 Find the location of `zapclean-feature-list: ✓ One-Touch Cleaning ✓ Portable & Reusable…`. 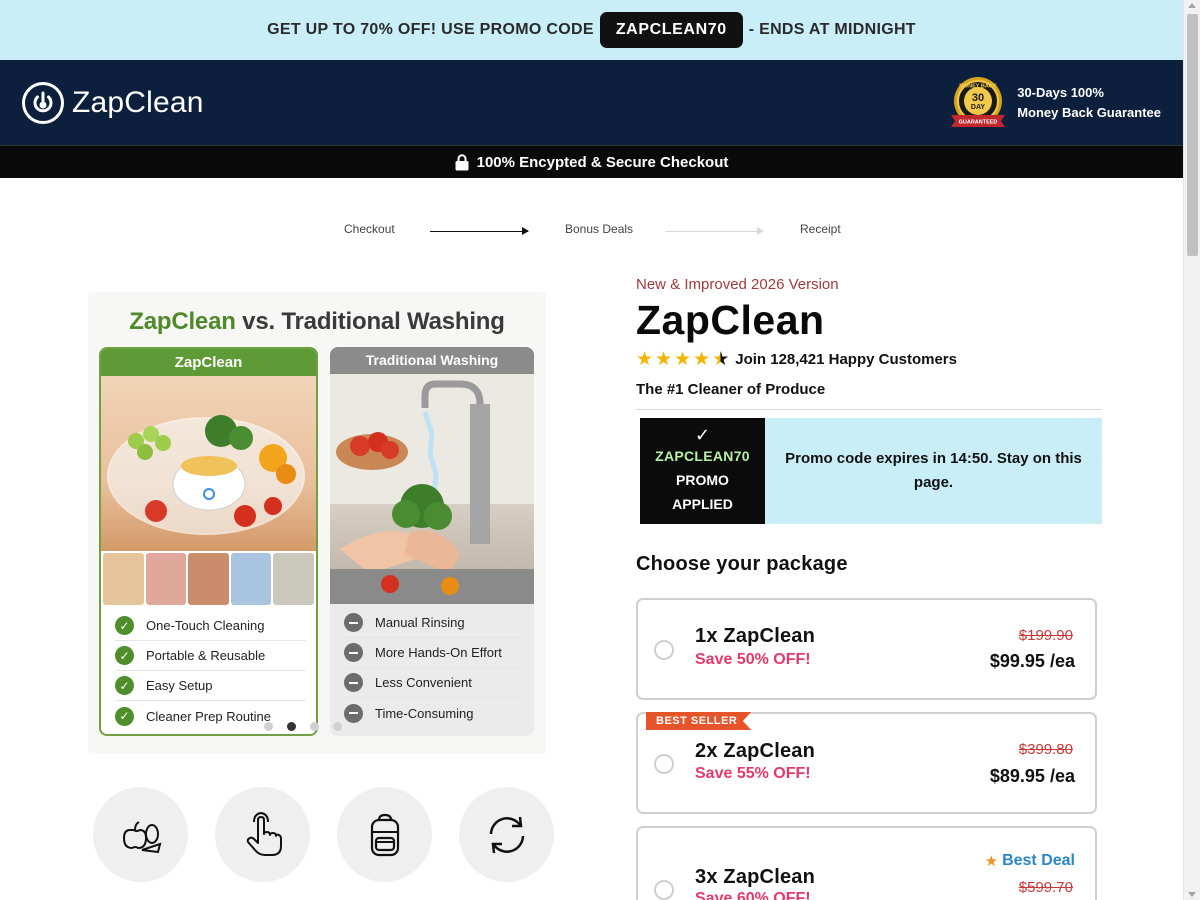

zapclean-feature-list: ✓ One-Touch Cleaning ✓ Portable & Reusable… is located at coordinates (208, 669).